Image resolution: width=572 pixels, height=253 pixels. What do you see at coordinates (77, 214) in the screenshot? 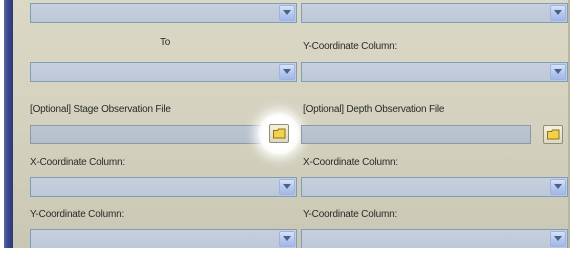
I see `y-coordinate-column-label-left: Y-Coordinate Column:` at bounding box center [77, 214].